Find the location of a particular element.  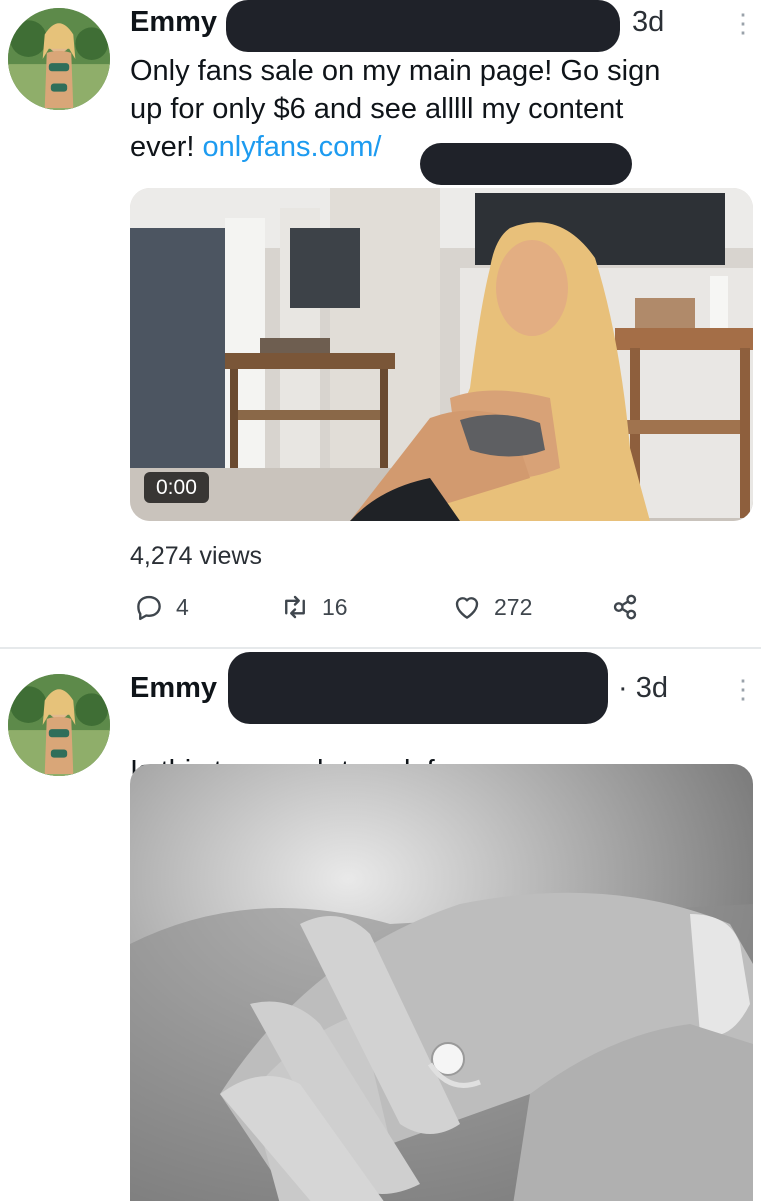

like-count: 272 is located at coordinates (513, 606).